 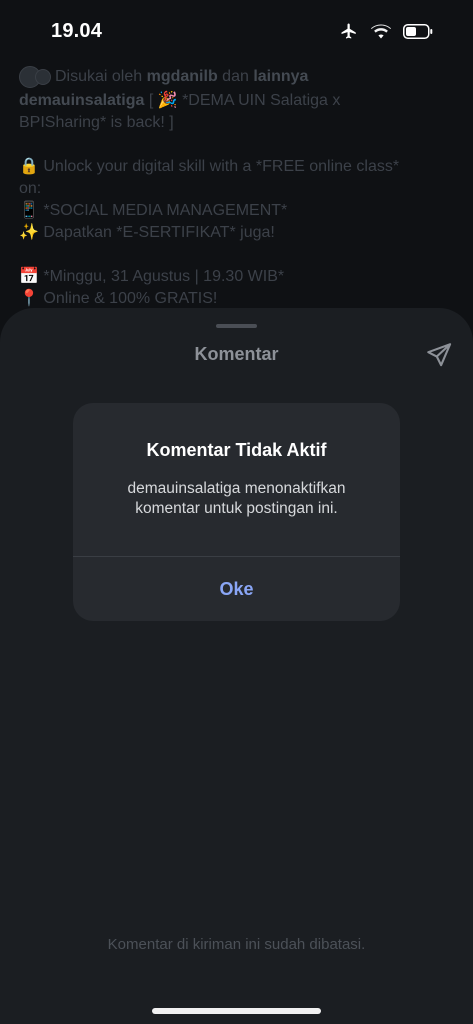 I want to click on caption-first-line: demauinsalatiga [ 🎉 *DEMA UIN Salatiga x, so click(x=239, y=101).